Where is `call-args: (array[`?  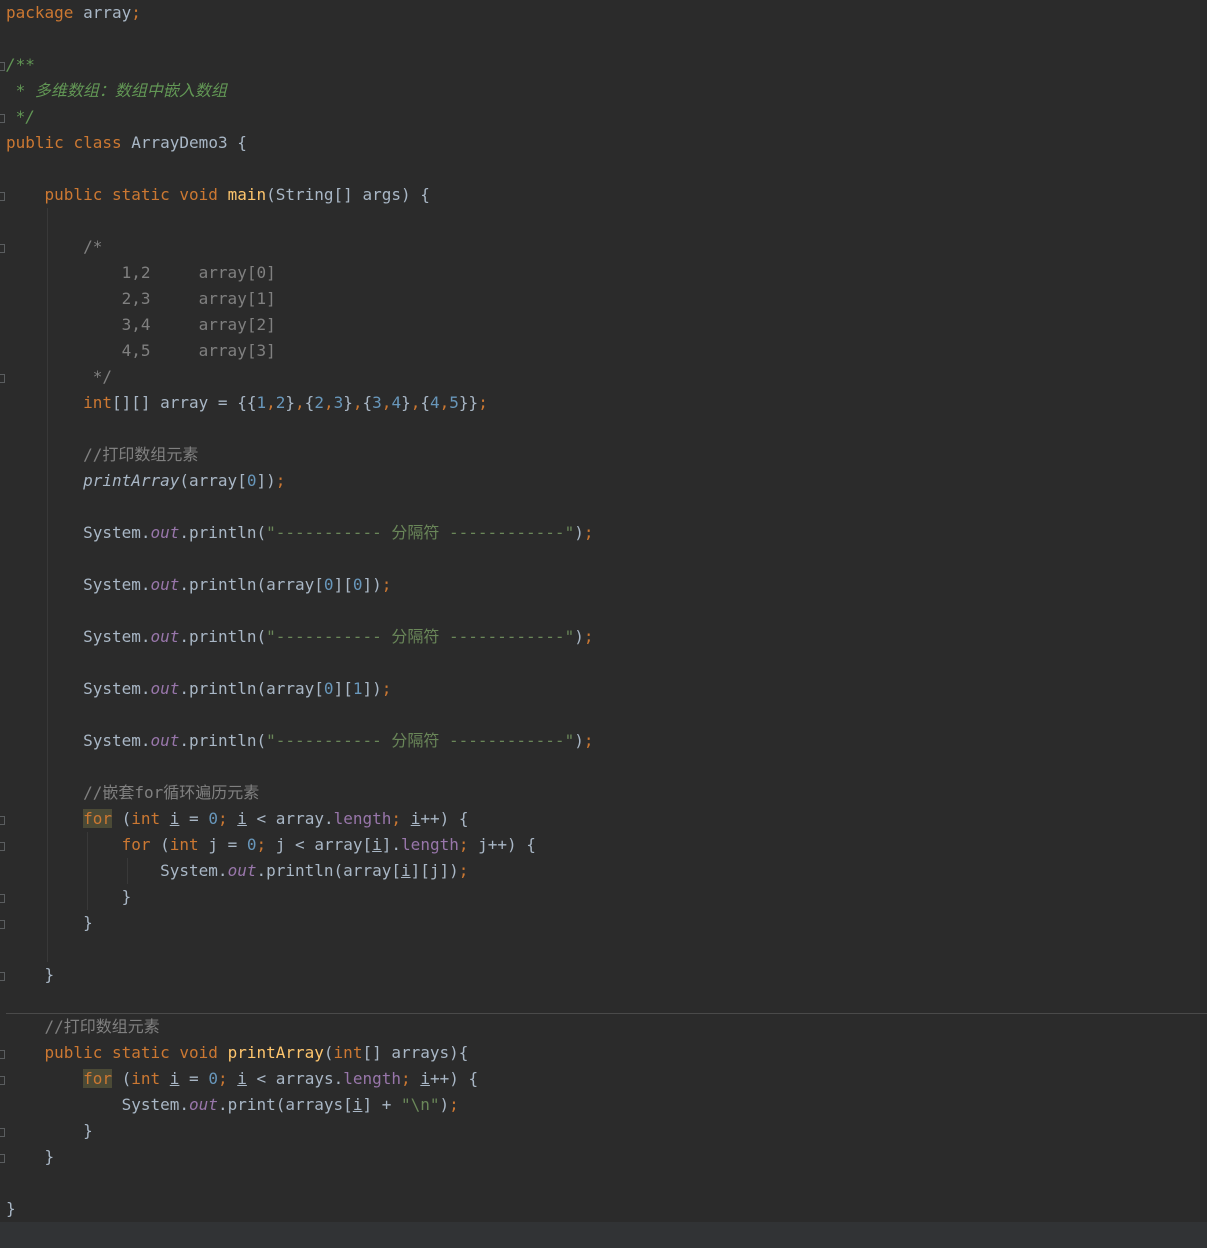
call-args: (array[ is located at coordinates (213, 480).